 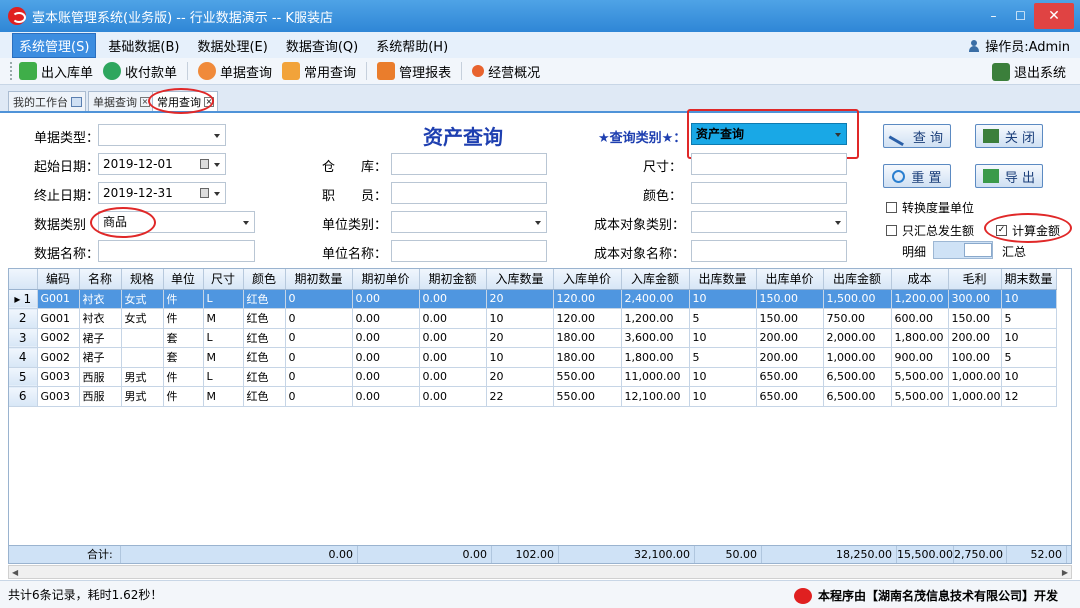 I want to click on tb-management-report-button: 管理报表, so click(x=414, y=71).